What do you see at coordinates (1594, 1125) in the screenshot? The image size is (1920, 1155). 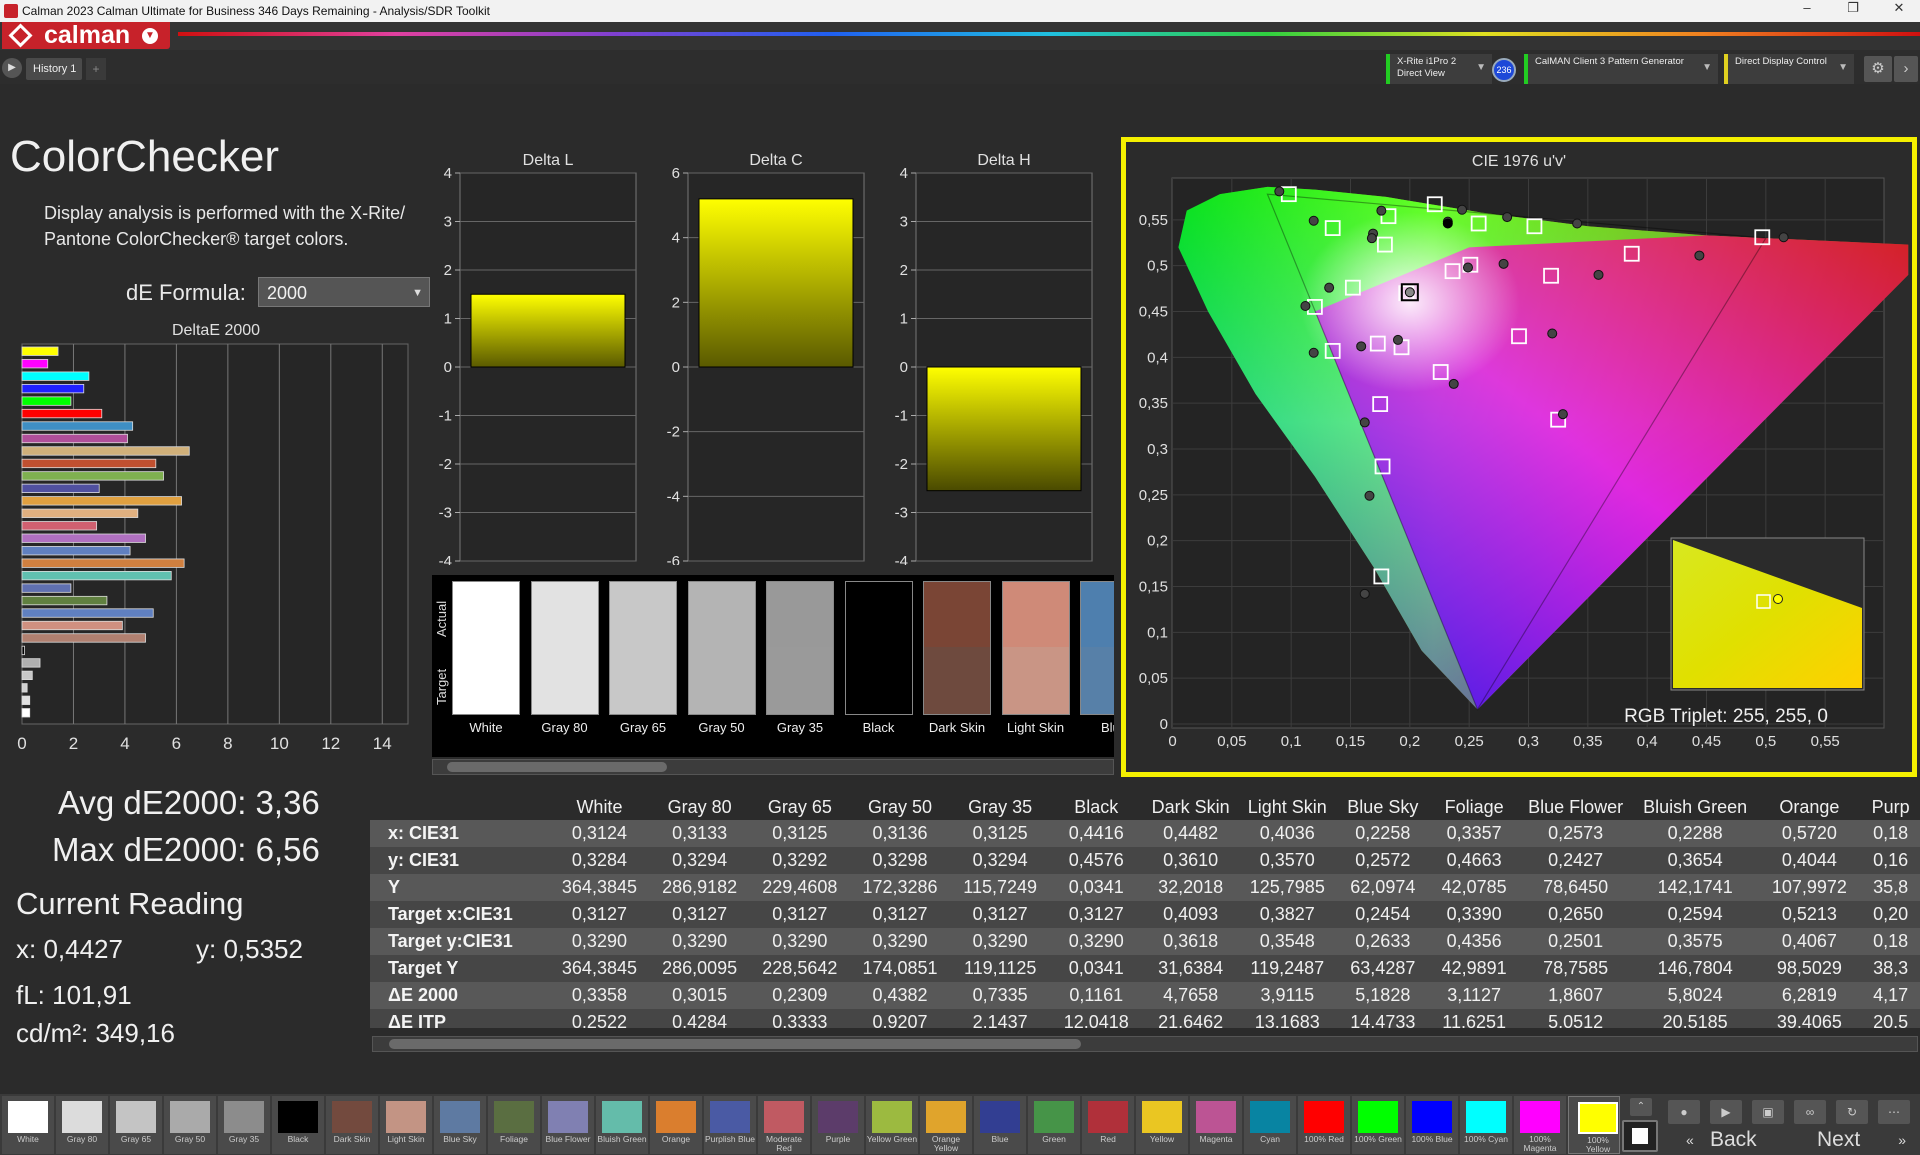 I see `pattern-swatch-button: 100% Yellow` at bounding box center [1594, 1125].